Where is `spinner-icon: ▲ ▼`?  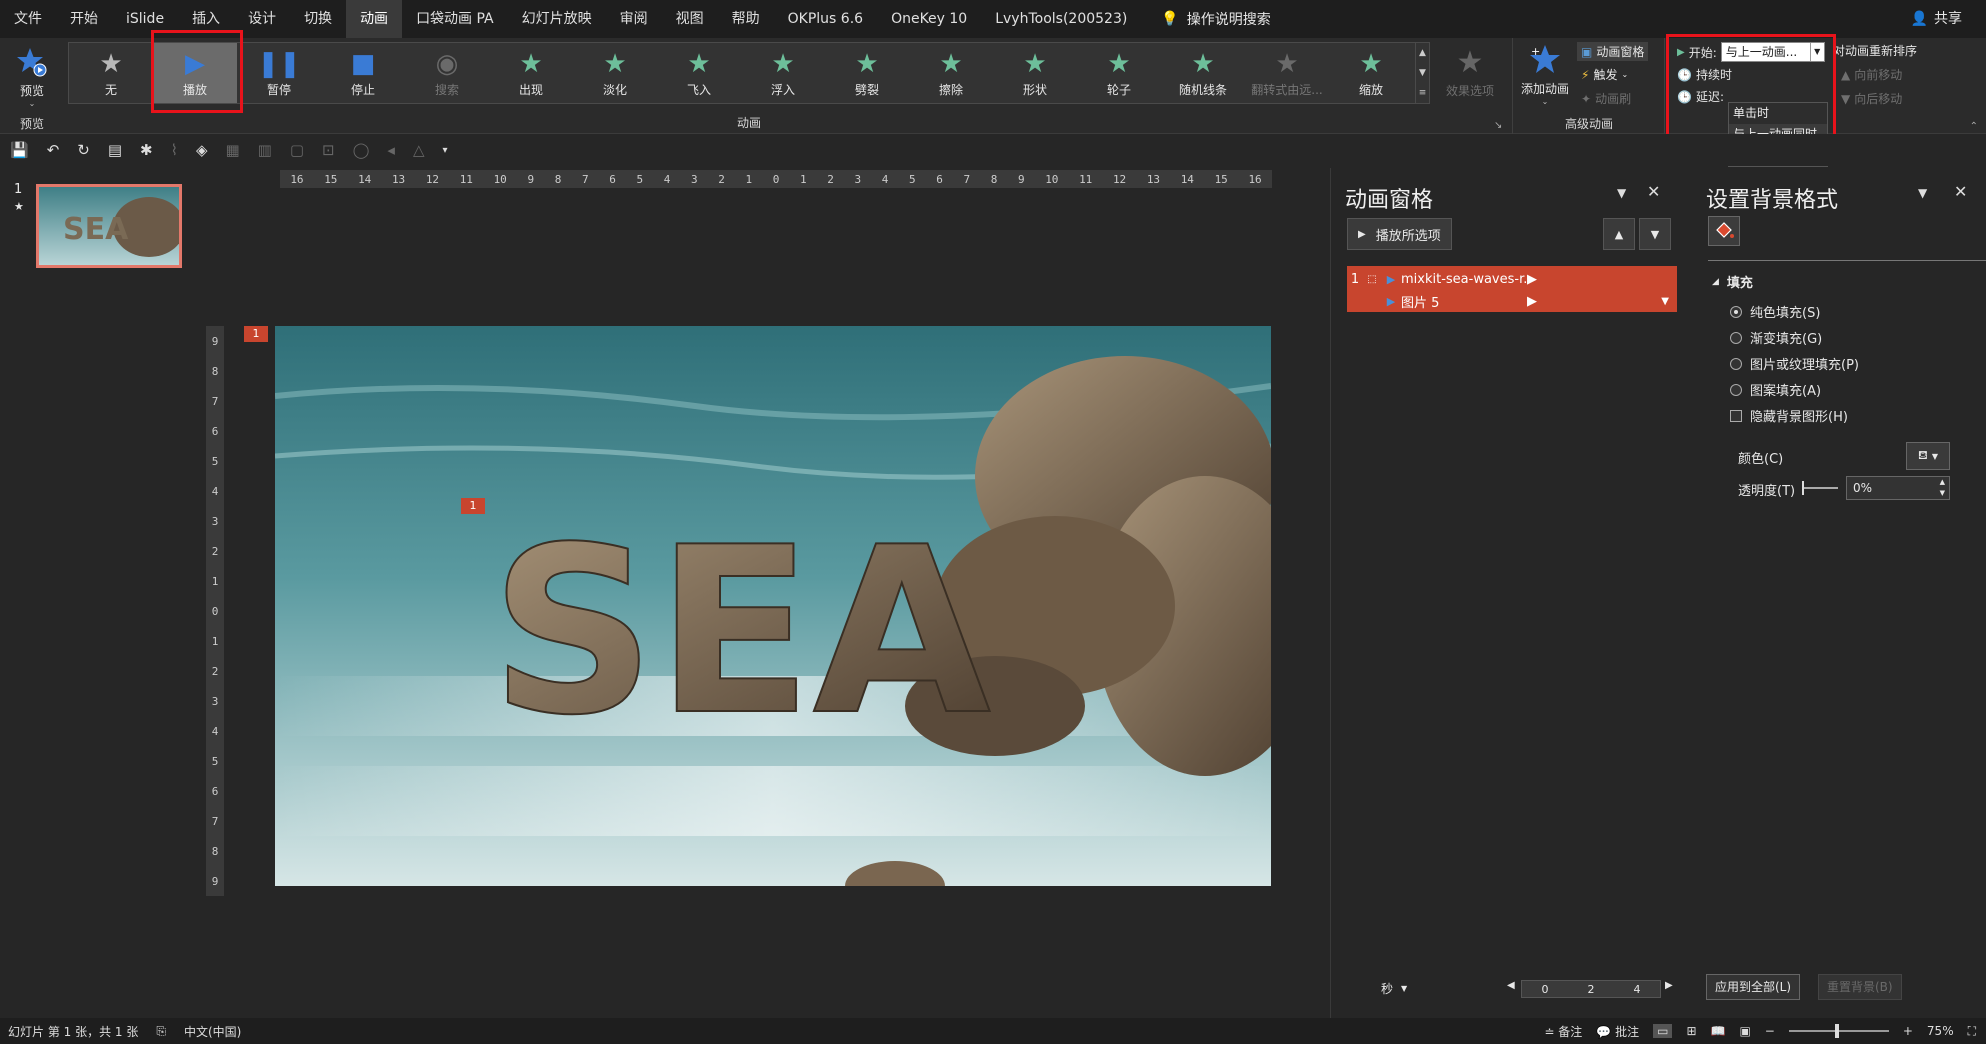 spinner-icon: ▲ ▼ is located at coordinates (1942, 488).